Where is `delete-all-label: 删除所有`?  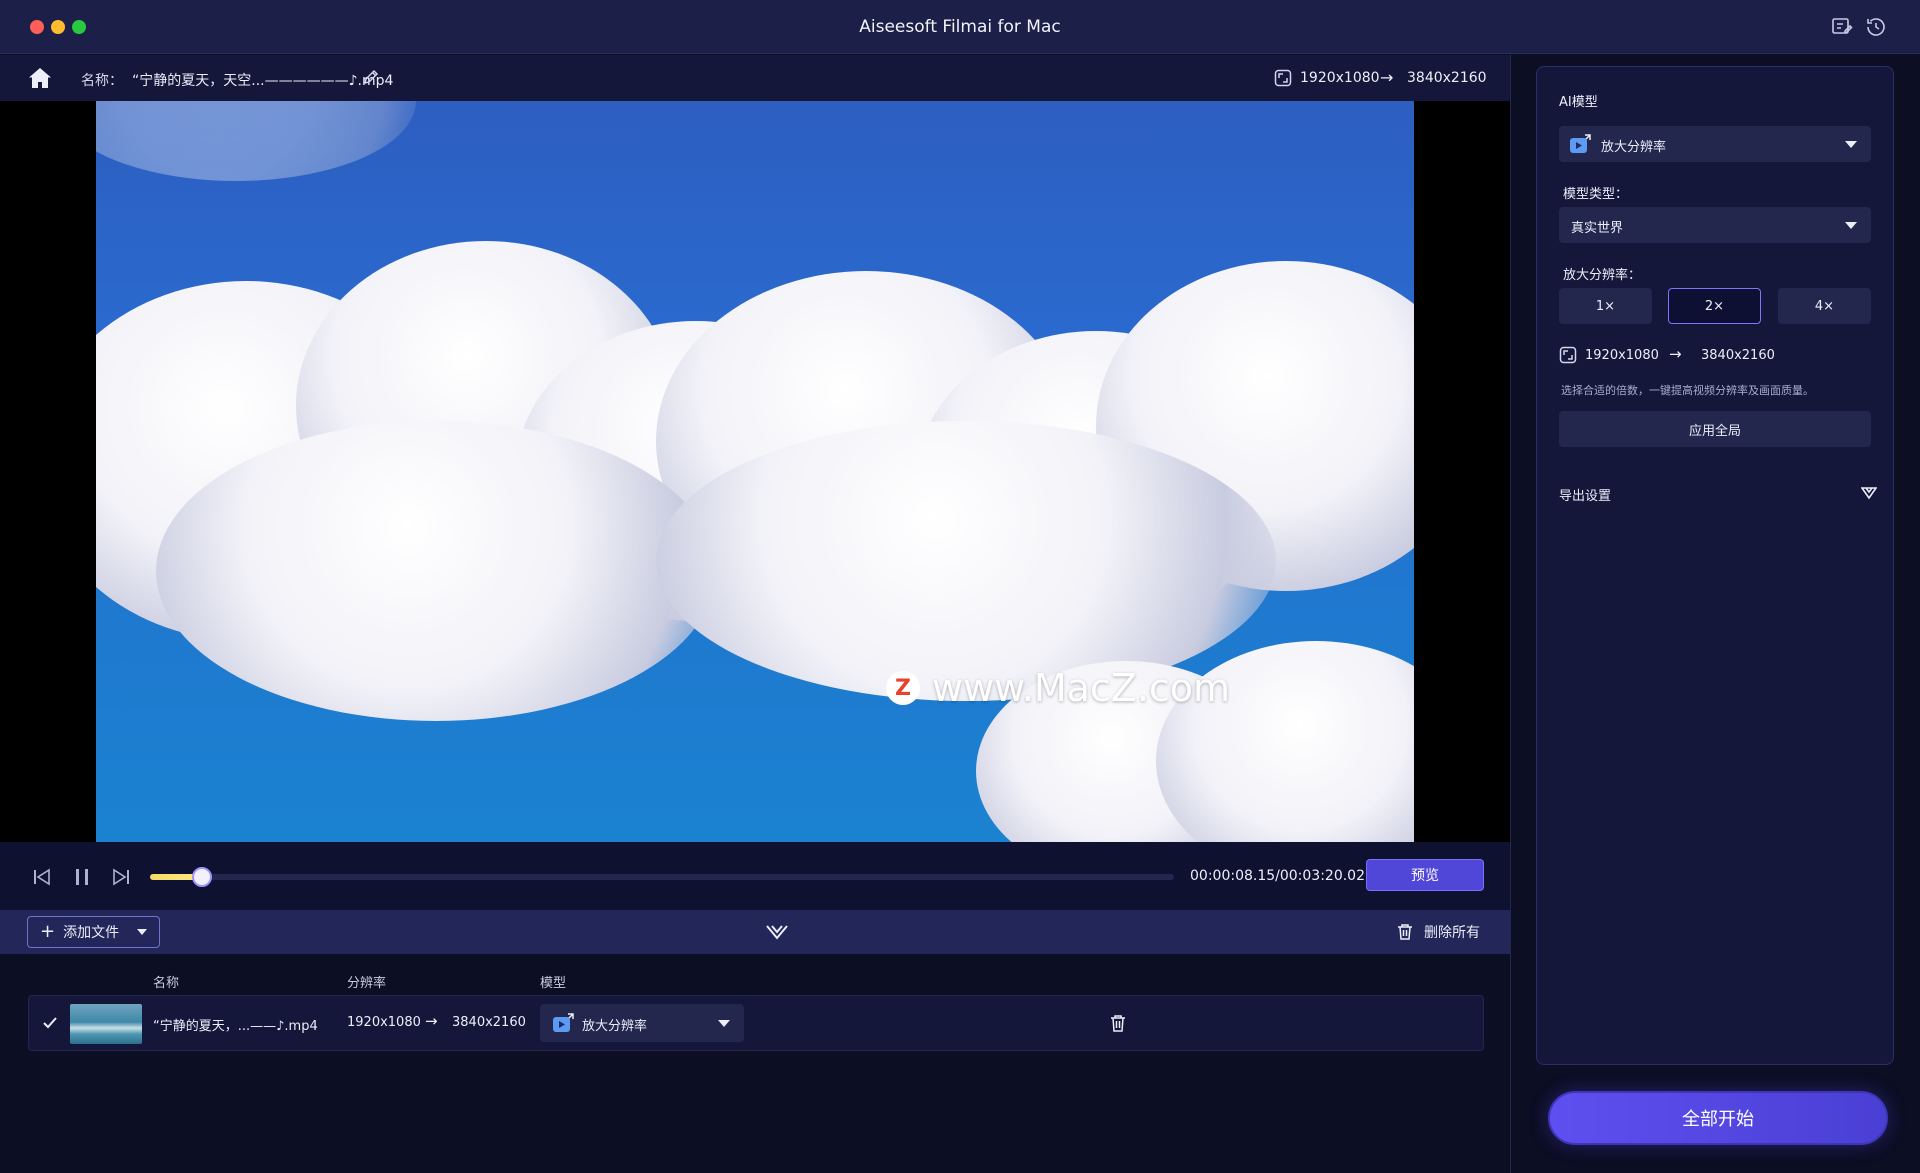
delete-all-label: 删除所有 is located at coordinates (1452, 933).